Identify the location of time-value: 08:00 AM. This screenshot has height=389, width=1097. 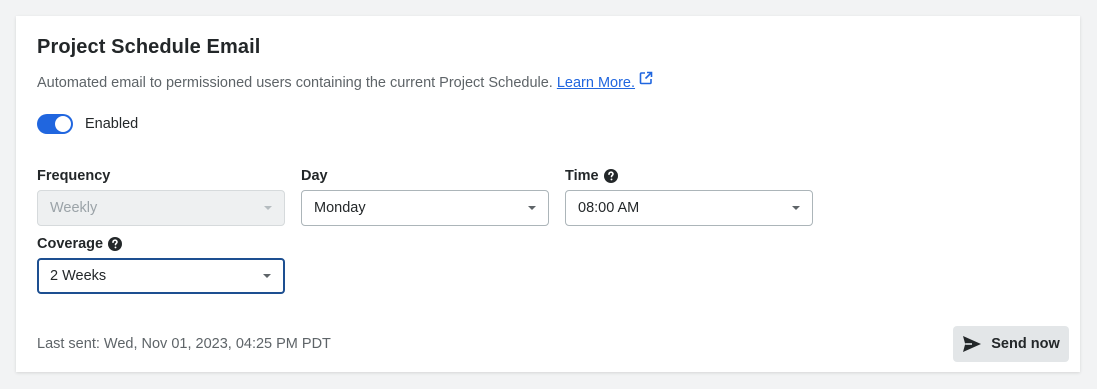
(609, 208).